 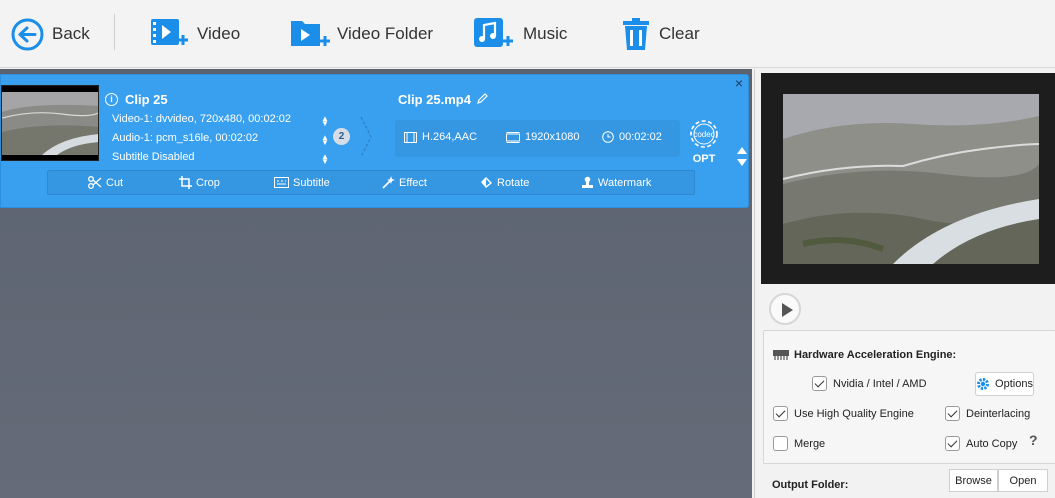 What do you see at coordinates (115, 182) in the screenshot?
I see `cut-label: Cut` at bounding box center [115, 182].